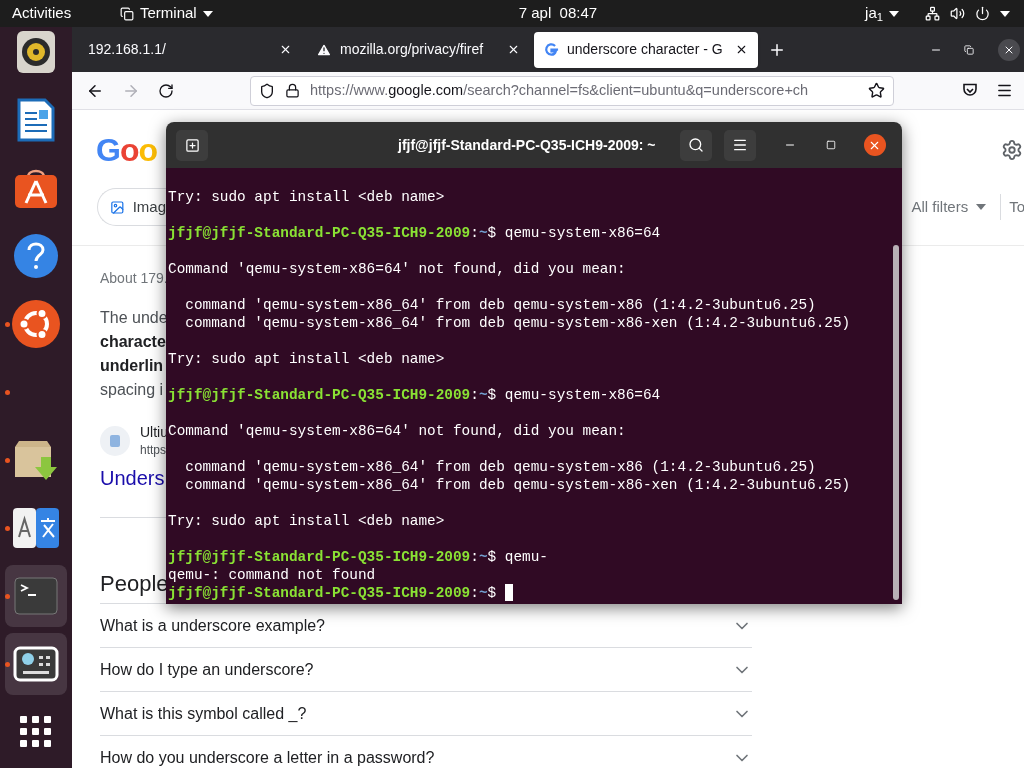  Describe the element at coordinates (970, 90) in the screenshot. I see `pocket-icon` at that location.